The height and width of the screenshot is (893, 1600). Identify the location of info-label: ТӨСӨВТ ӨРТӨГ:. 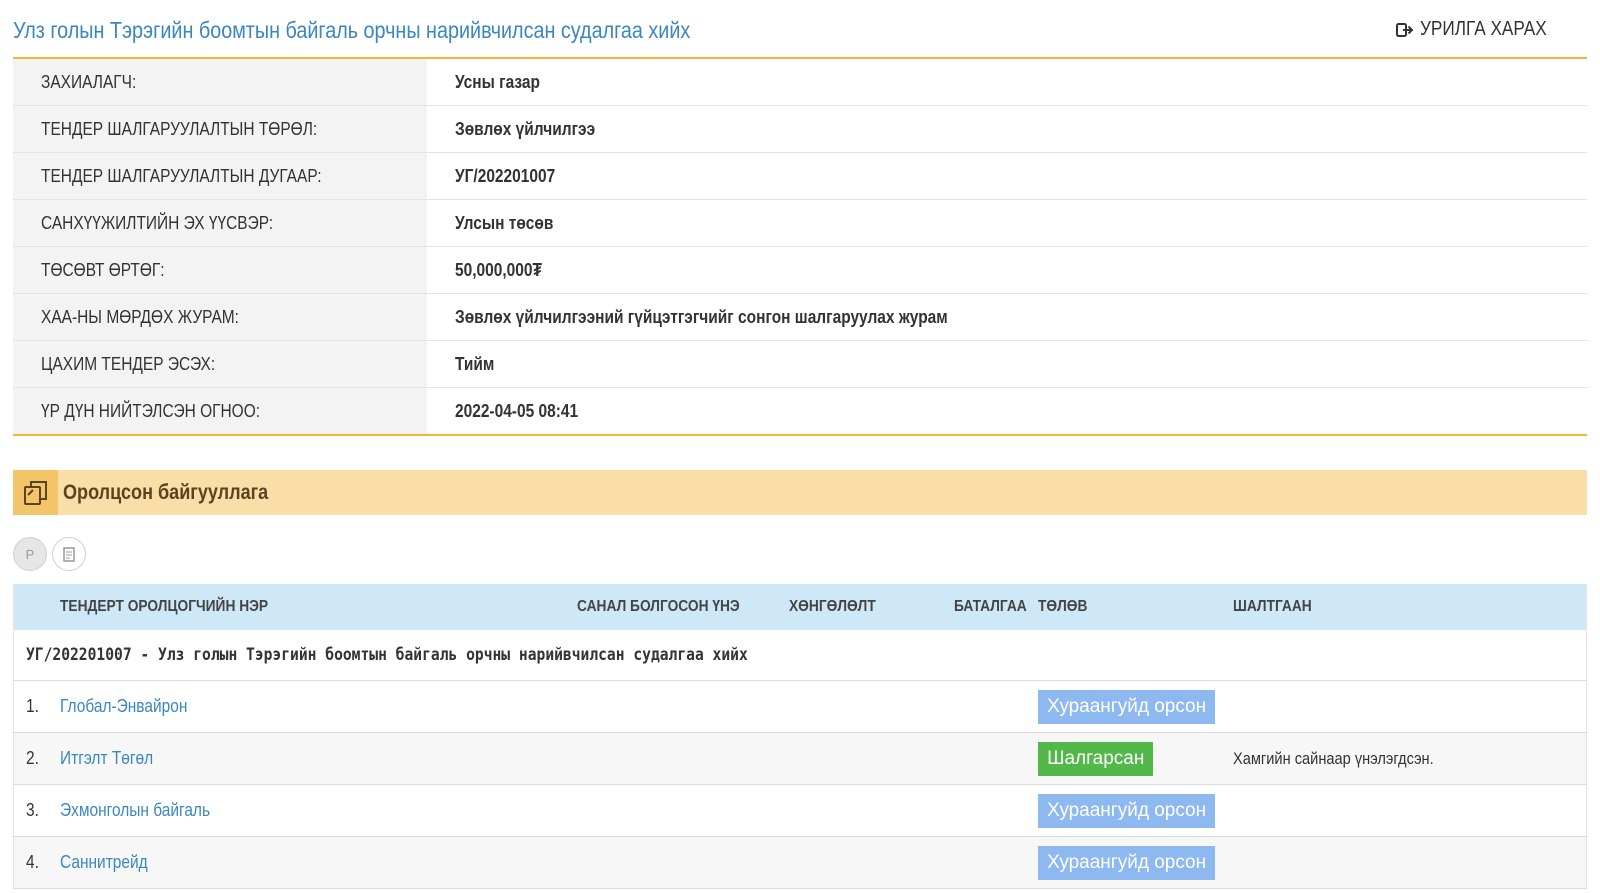
(103, 269).